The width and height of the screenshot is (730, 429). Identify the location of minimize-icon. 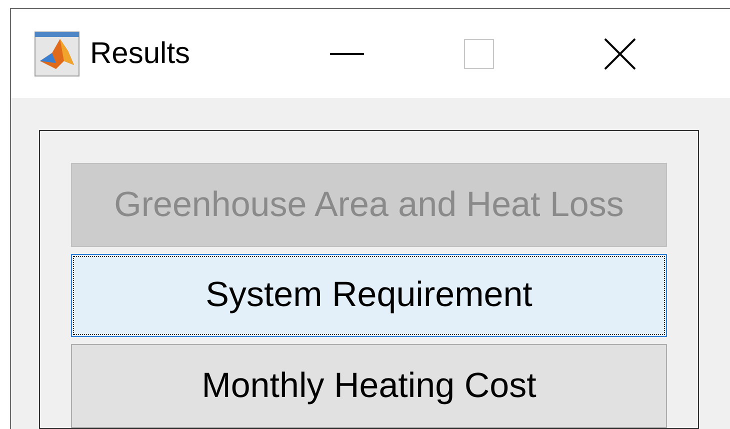
(347, 54).